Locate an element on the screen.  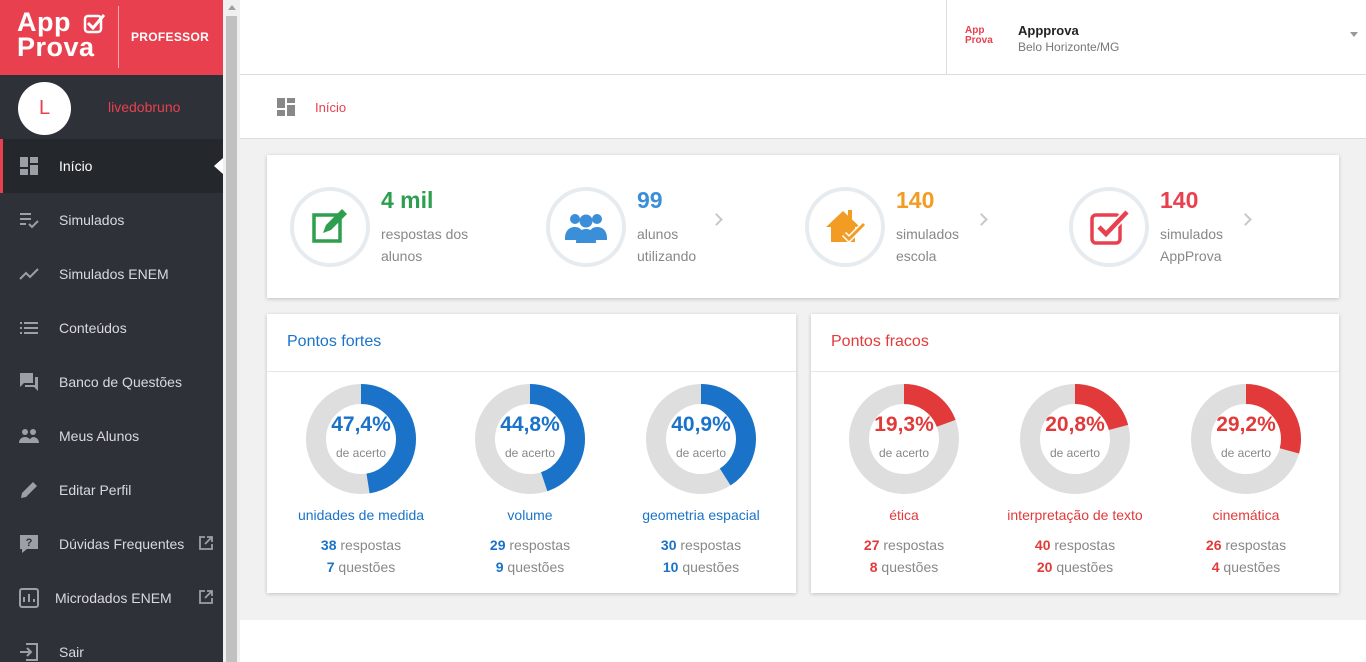
panel-title: Pontos fortes is located at coordinates (334, 341).